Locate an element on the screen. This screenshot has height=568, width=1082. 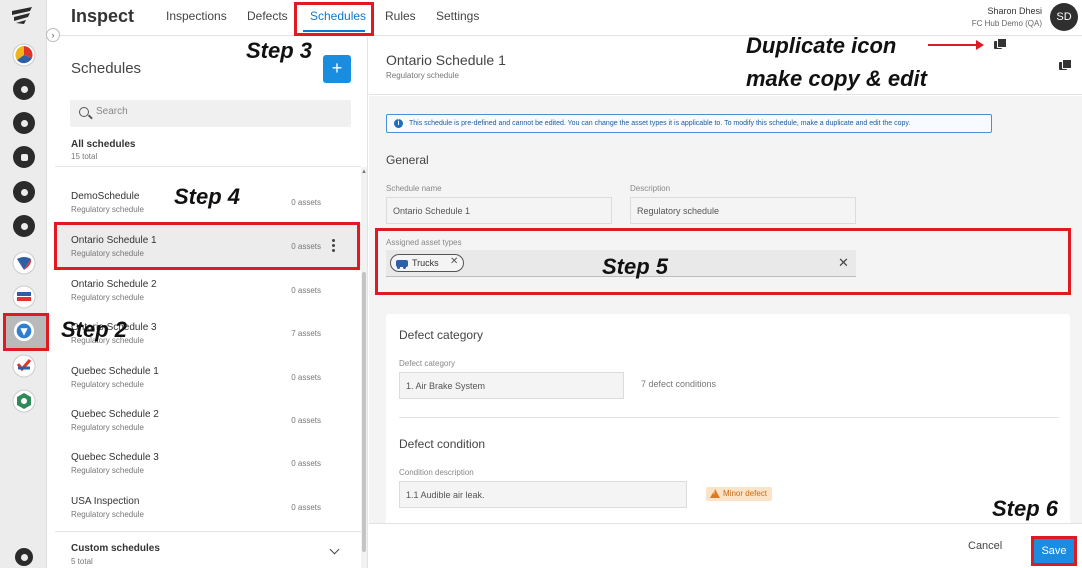
app-rail is located at coordinates (24, 284).